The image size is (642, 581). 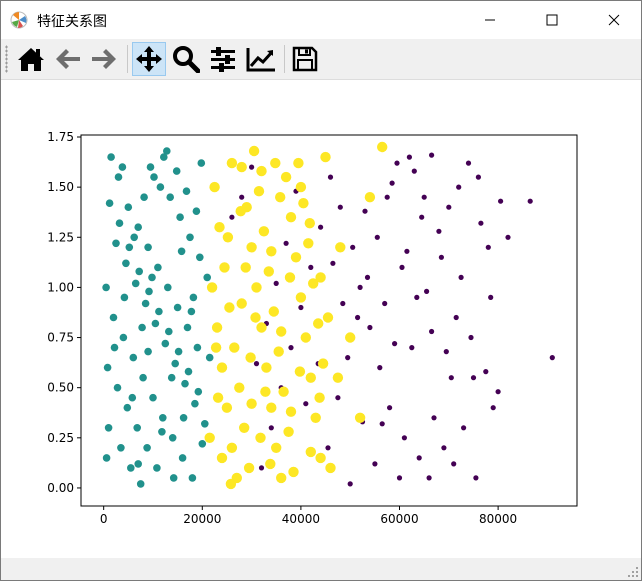 What do you see at coordinates (261, 59) in the screenshot?
I see `edit-axis-button` at bounding box center [261, 59].